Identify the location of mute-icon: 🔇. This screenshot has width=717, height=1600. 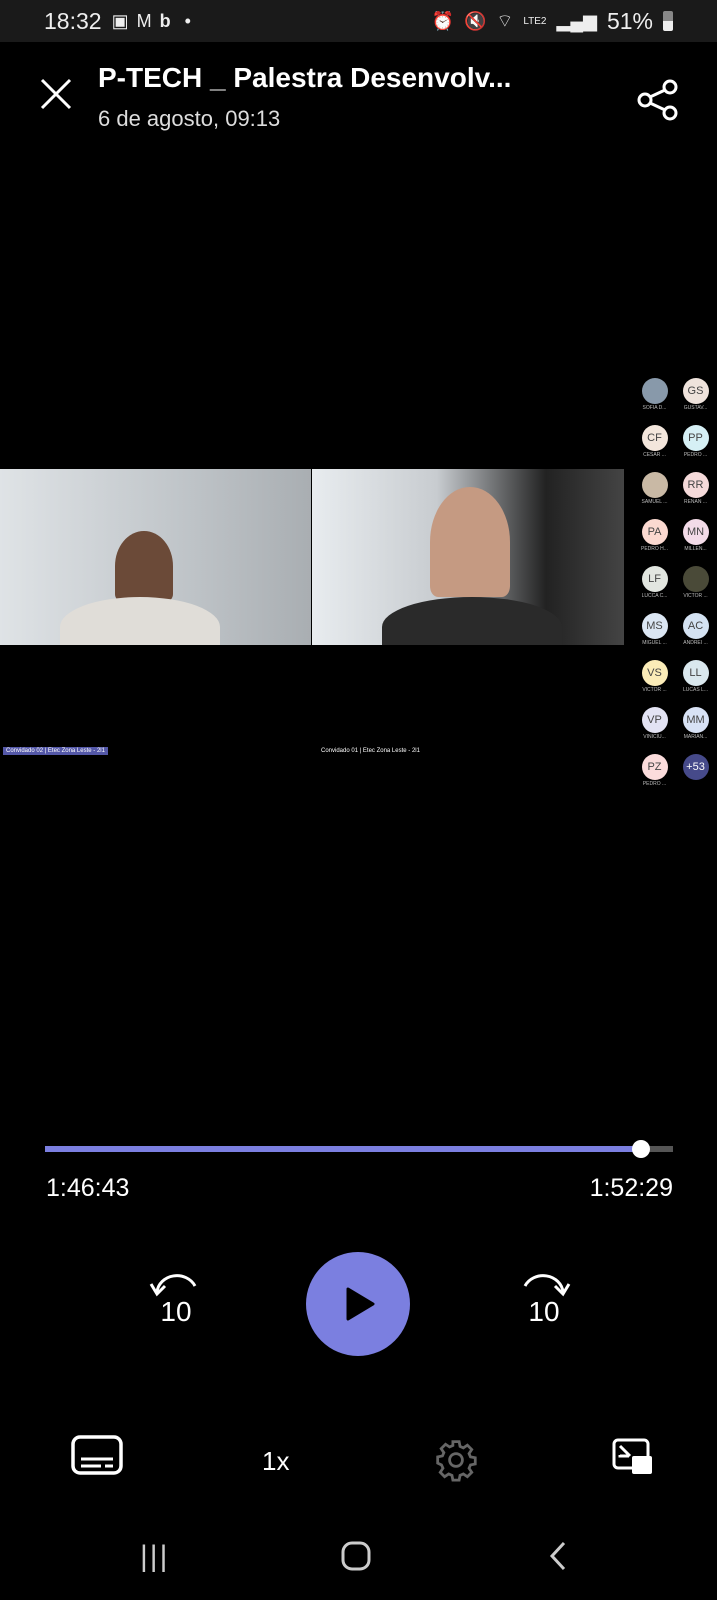
(475, 20).